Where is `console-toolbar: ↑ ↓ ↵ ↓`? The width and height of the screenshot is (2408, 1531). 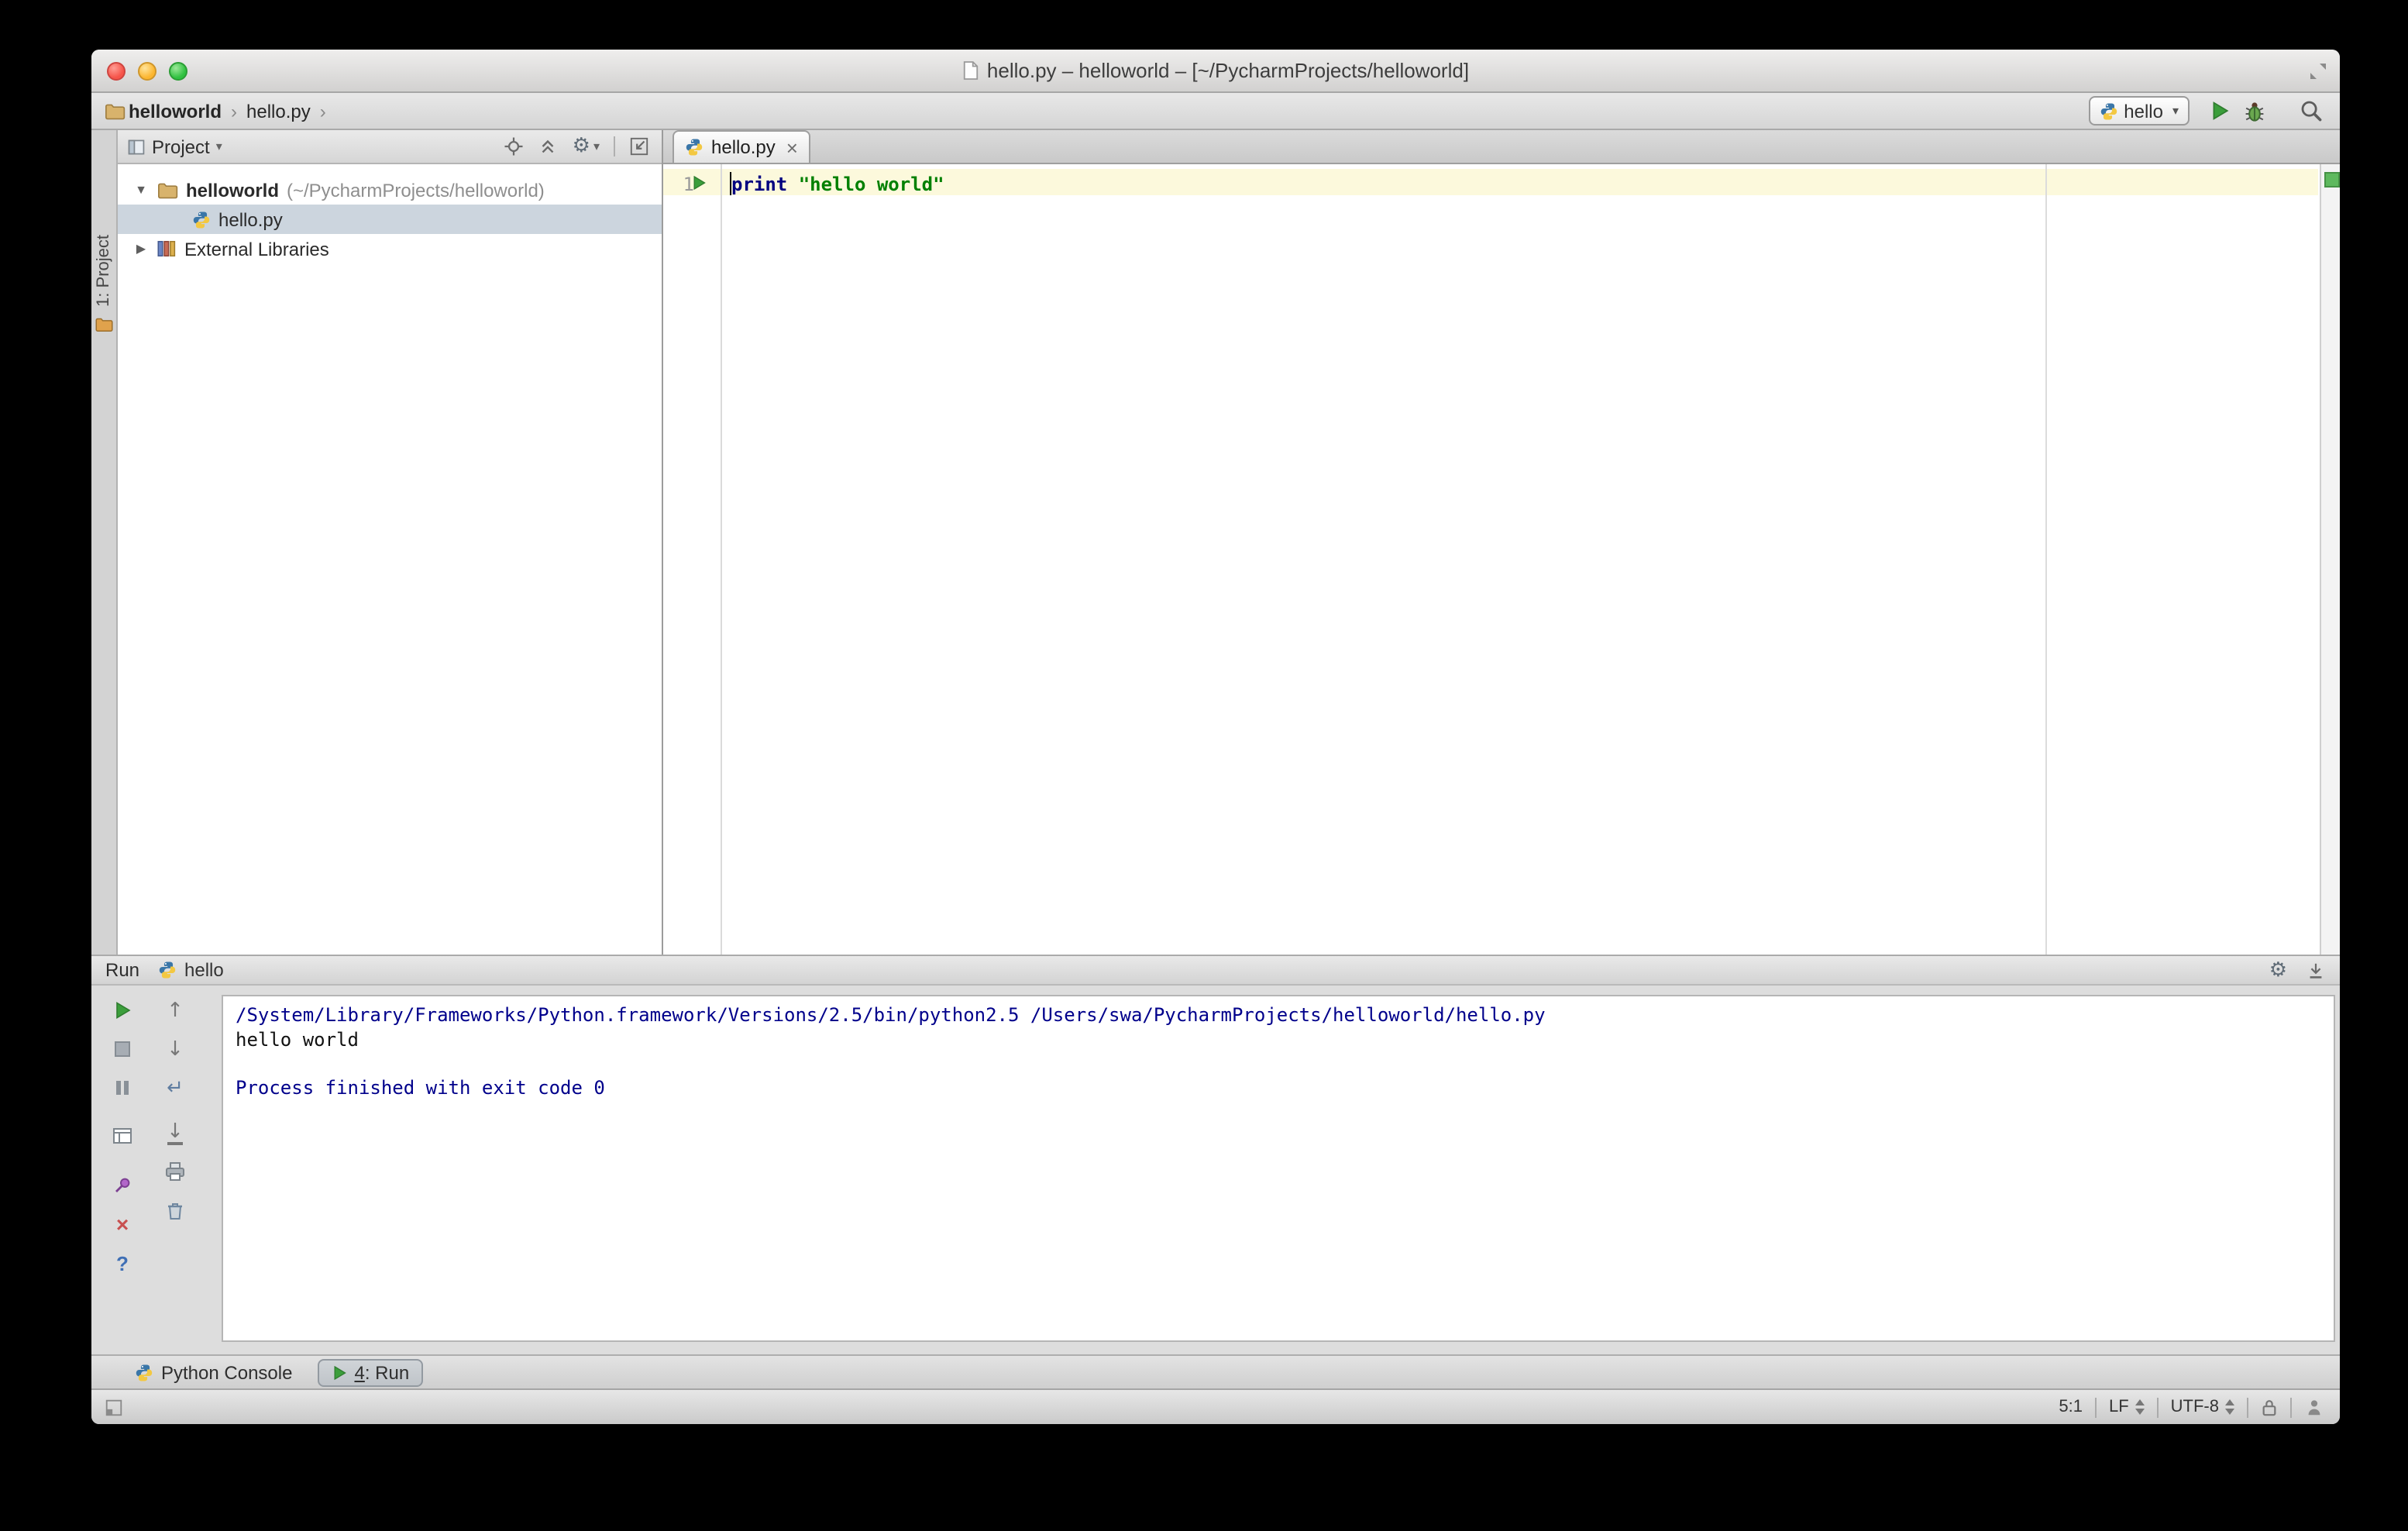
console-toolbar: ↑ ↓ ↵ ↓ is located at coordinates (175, 1110).